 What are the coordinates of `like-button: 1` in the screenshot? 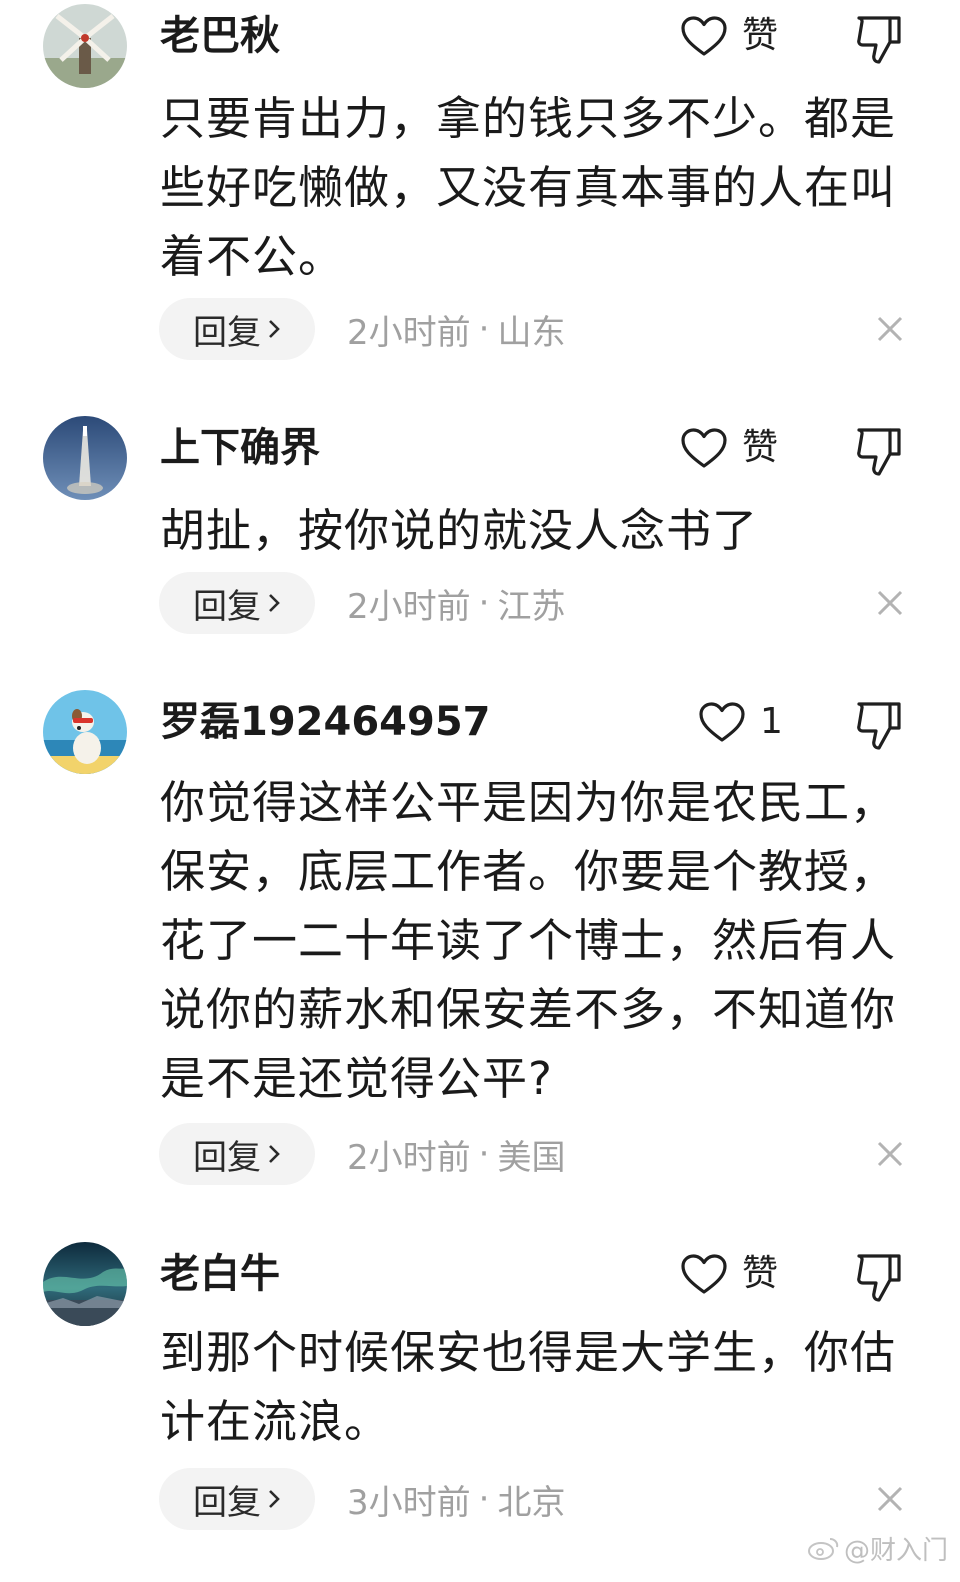 It's located at (740, 722).